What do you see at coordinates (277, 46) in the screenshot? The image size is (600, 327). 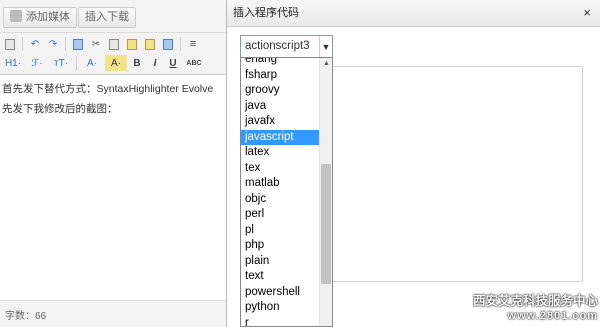 I see `language-select-value: actionscript3` at bounding box center [277, 46].